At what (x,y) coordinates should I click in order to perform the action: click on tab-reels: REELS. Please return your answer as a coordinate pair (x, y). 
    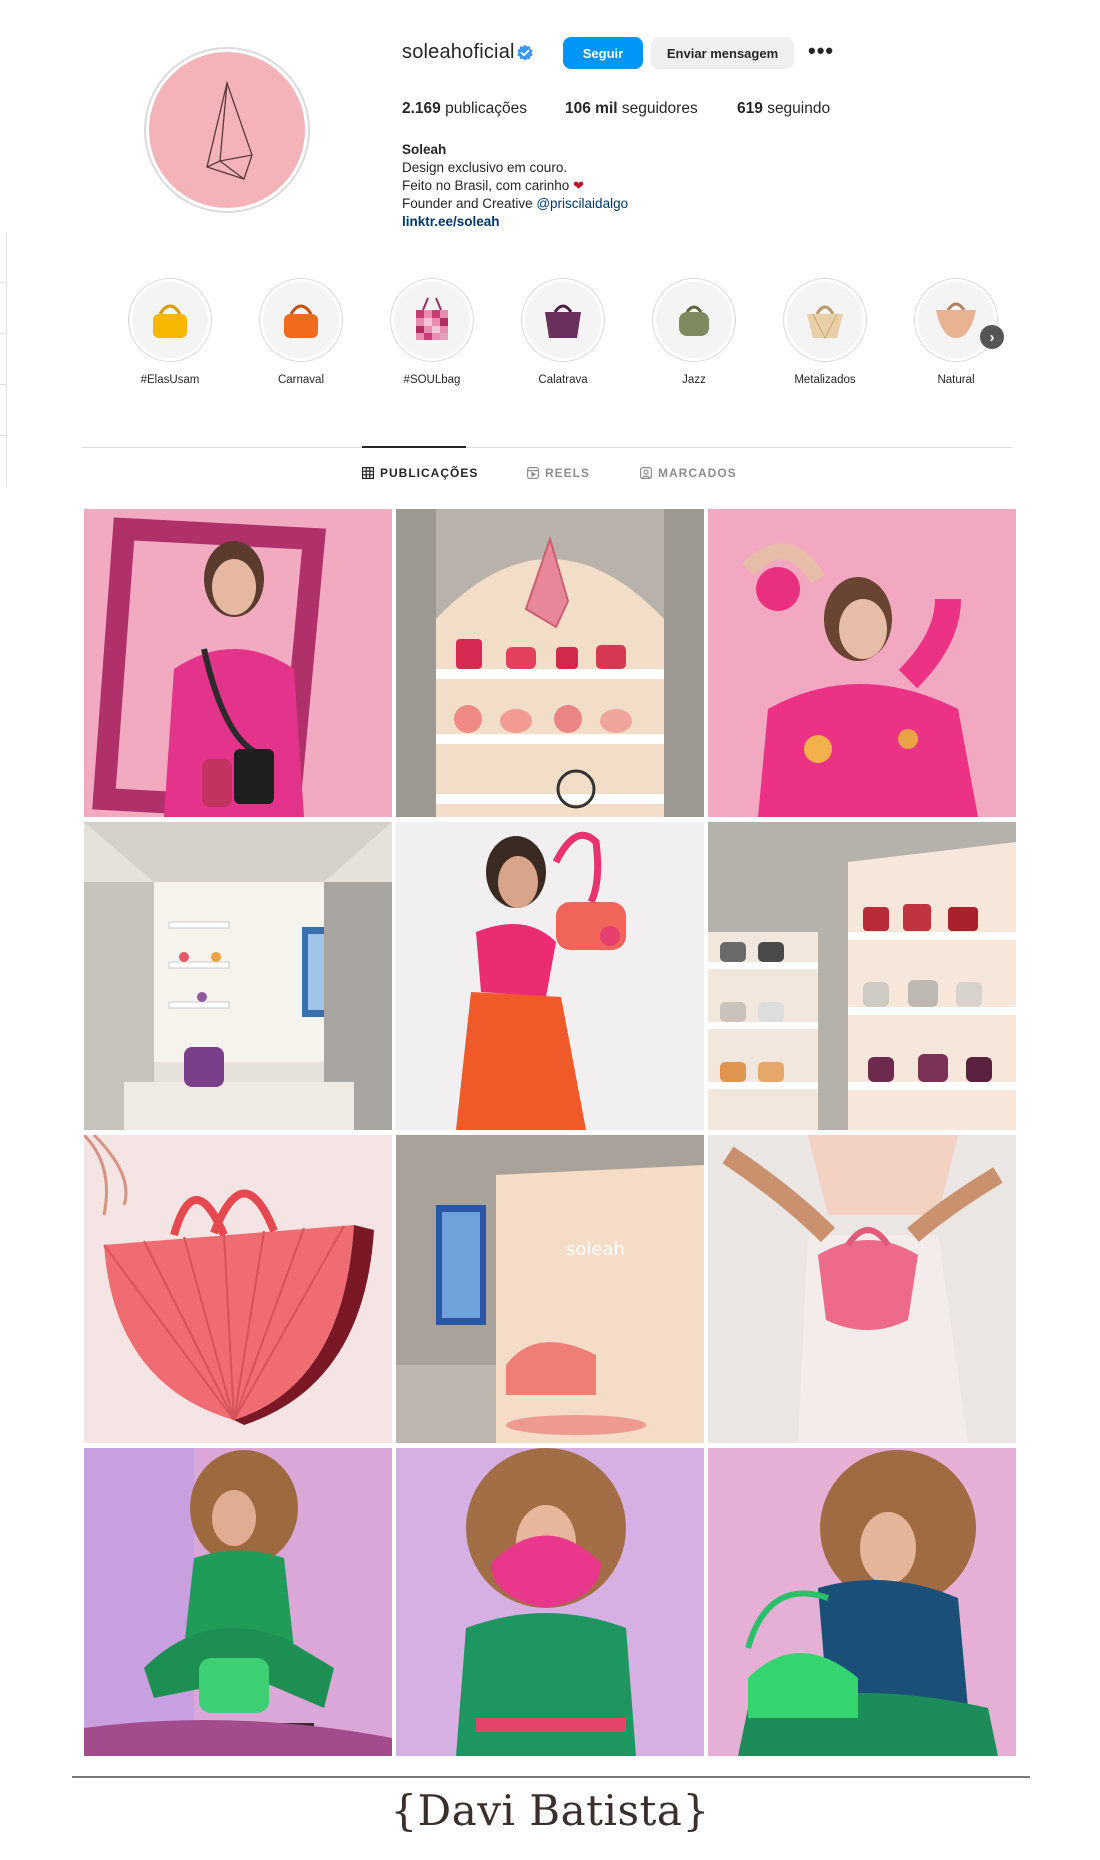
    Looking at the image, I should click on (558, 473).